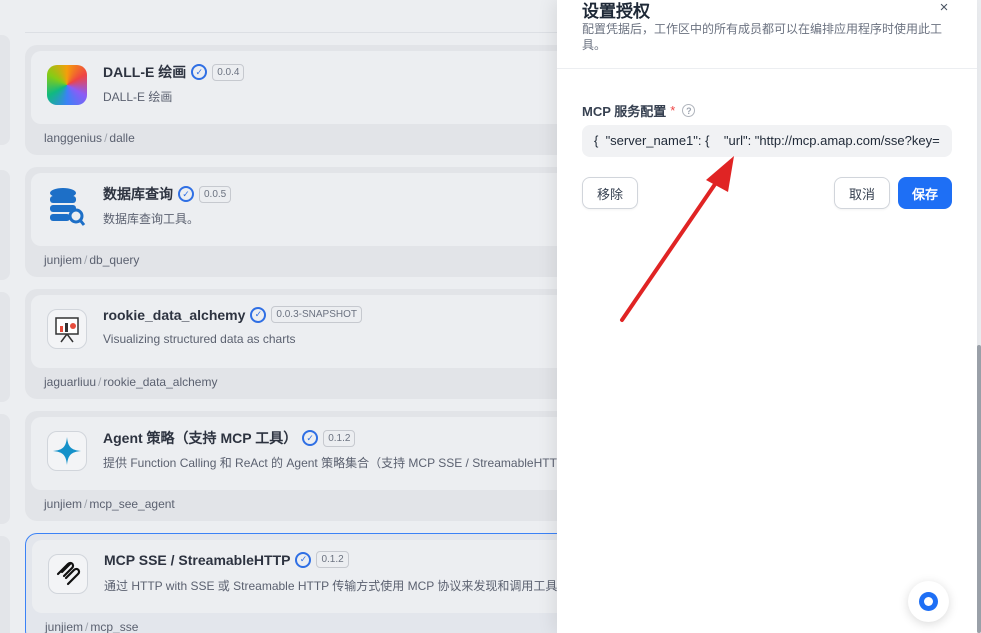 The width and height of the screenshot is (981, 633). What do you see at coordinates (67, 329) in the screenshot?
I see `chart-board-icon` at bounding box center [67, 329].